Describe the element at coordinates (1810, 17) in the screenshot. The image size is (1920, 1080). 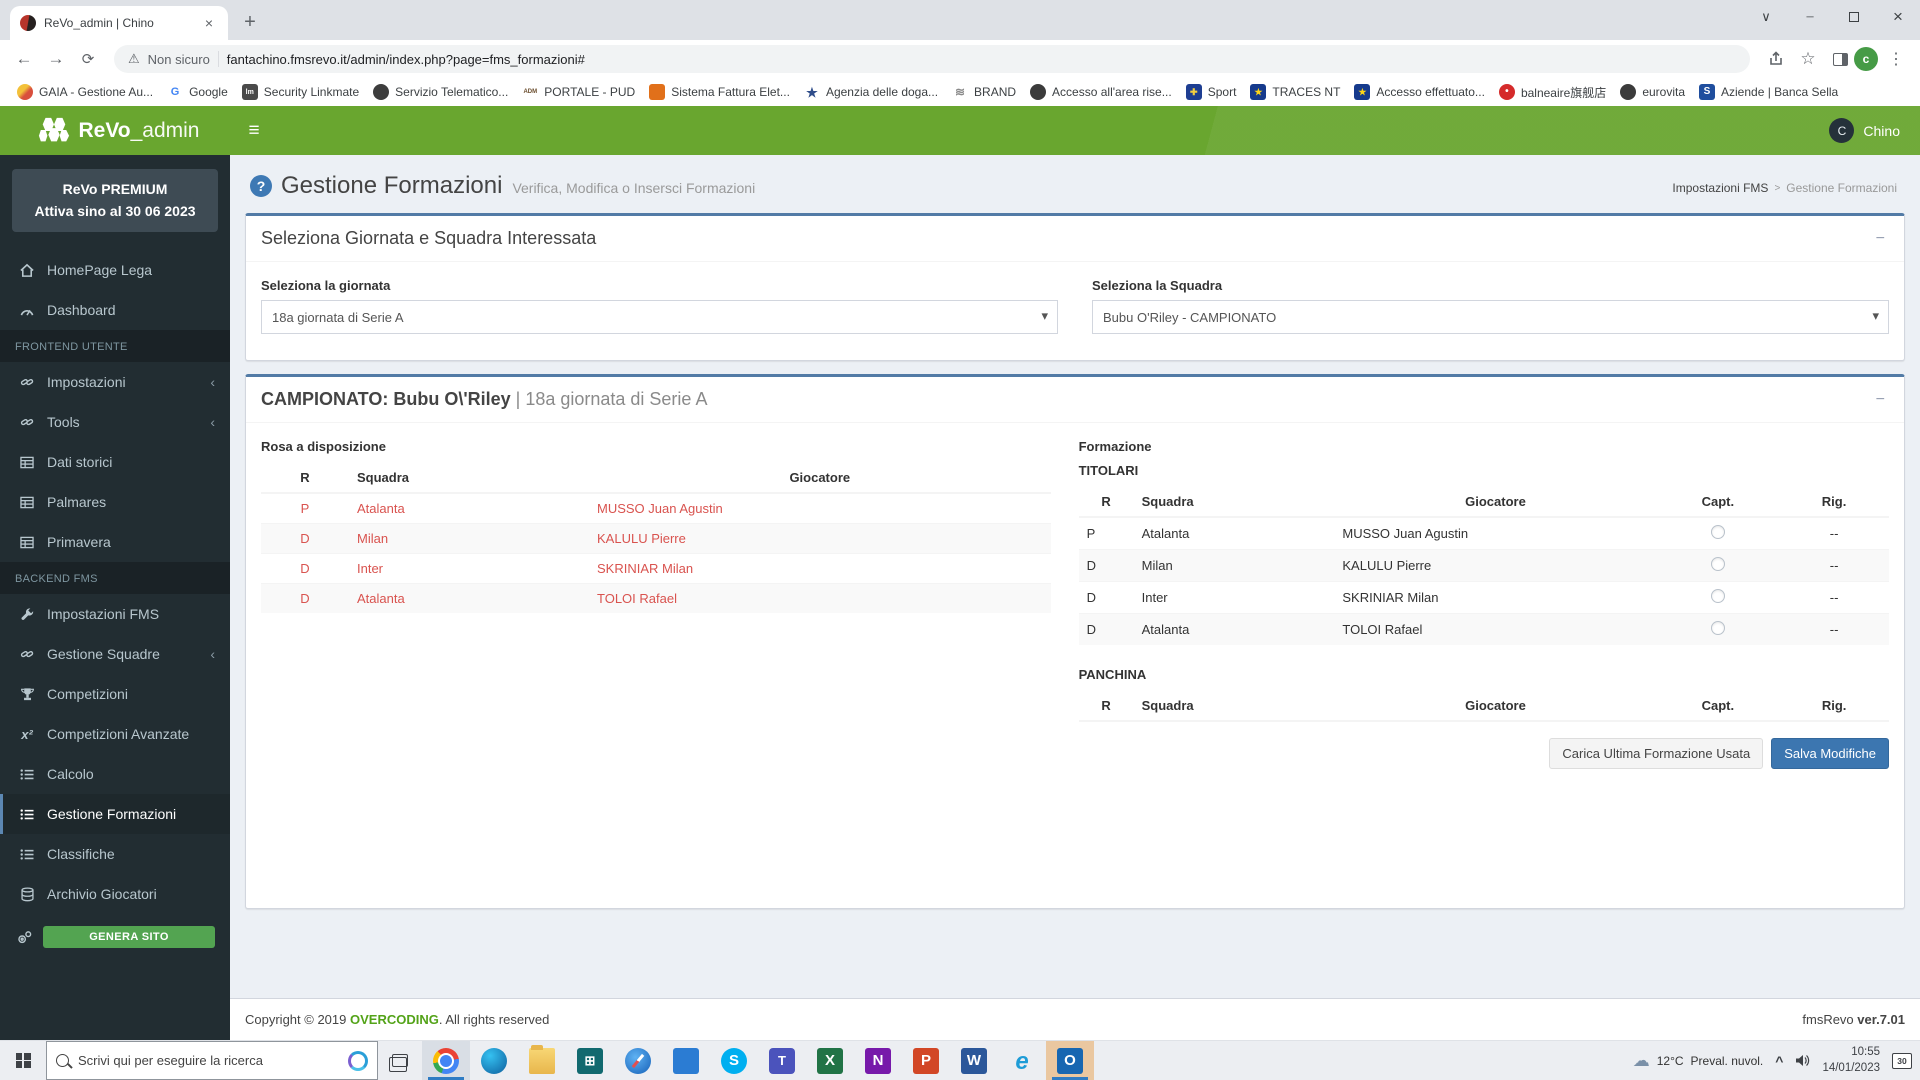
I see `minimize-button` at that location.